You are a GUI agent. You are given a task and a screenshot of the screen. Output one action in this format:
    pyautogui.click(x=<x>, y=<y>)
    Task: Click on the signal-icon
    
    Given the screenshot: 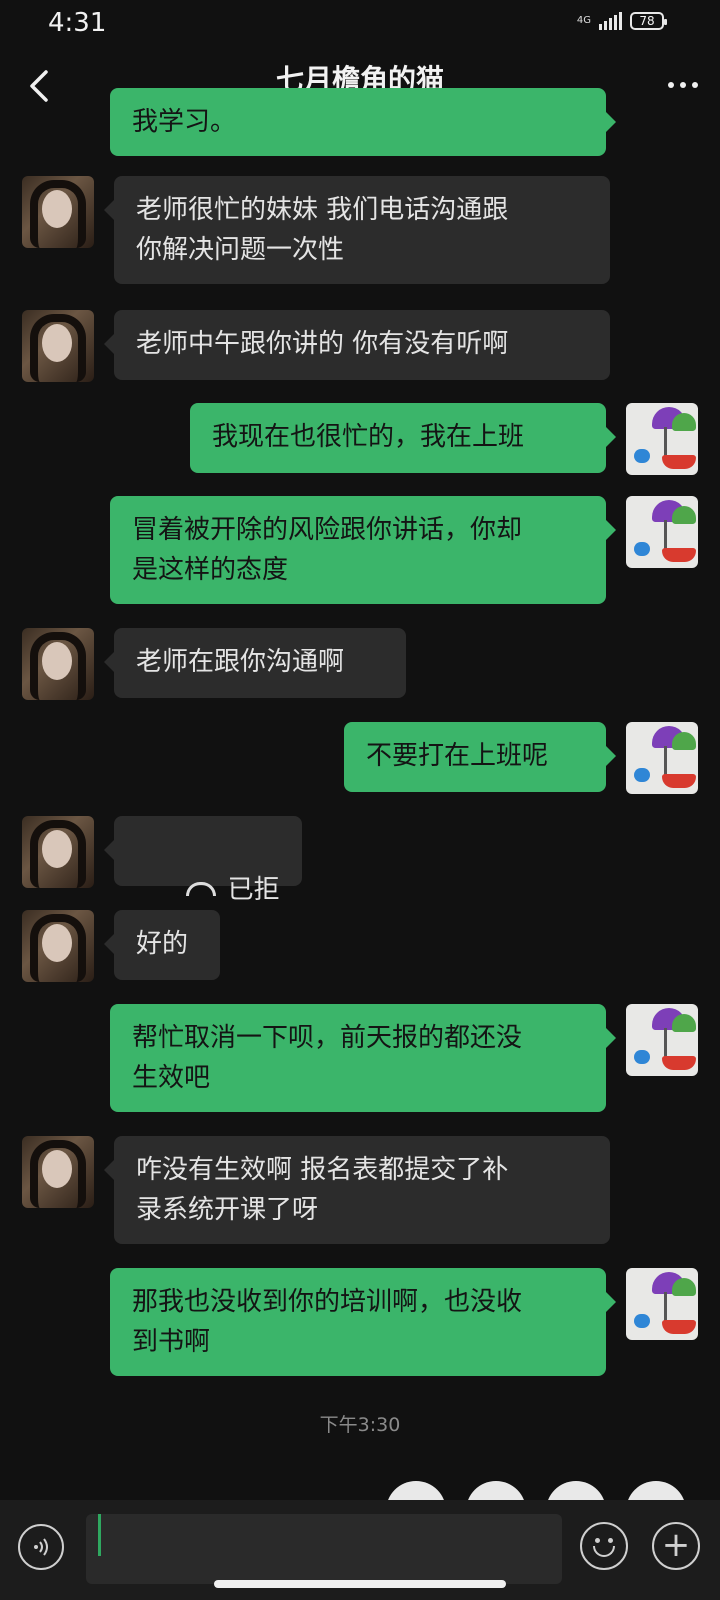 What is the action you would take?
    pyautogui.click(x=610, y=21)
    